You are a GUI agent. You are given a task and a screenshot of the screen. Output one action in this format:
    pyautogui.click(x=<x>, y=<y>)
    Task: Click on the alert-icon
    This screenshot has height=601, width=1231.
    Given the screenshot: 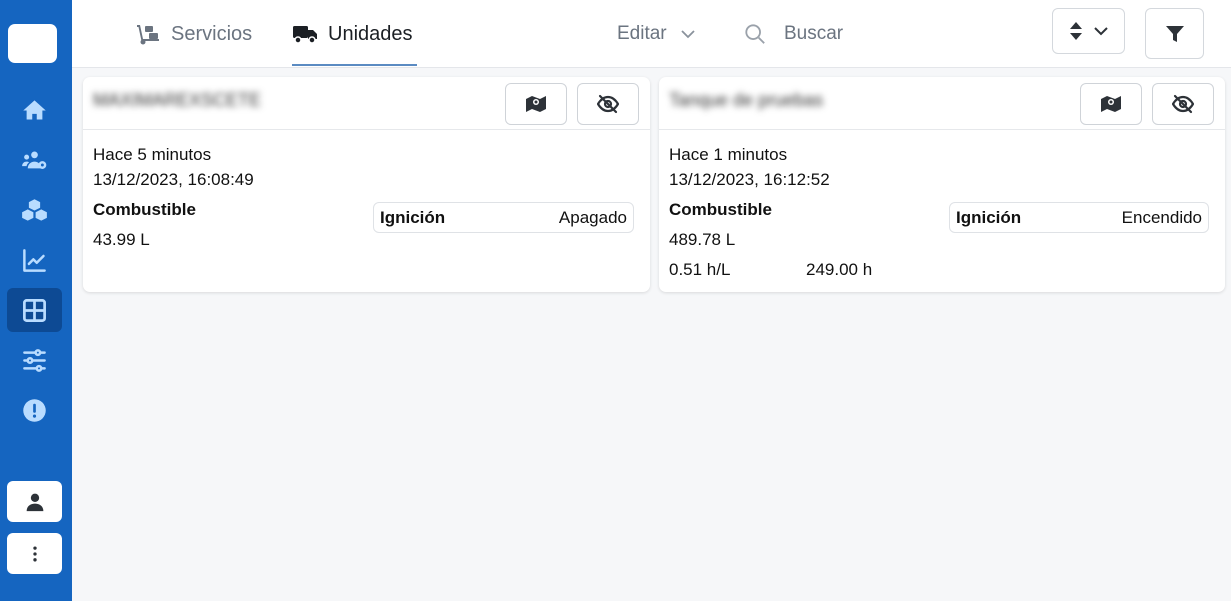 What is the action you would take?
    pyautogui.click(x=34, y=410)
    